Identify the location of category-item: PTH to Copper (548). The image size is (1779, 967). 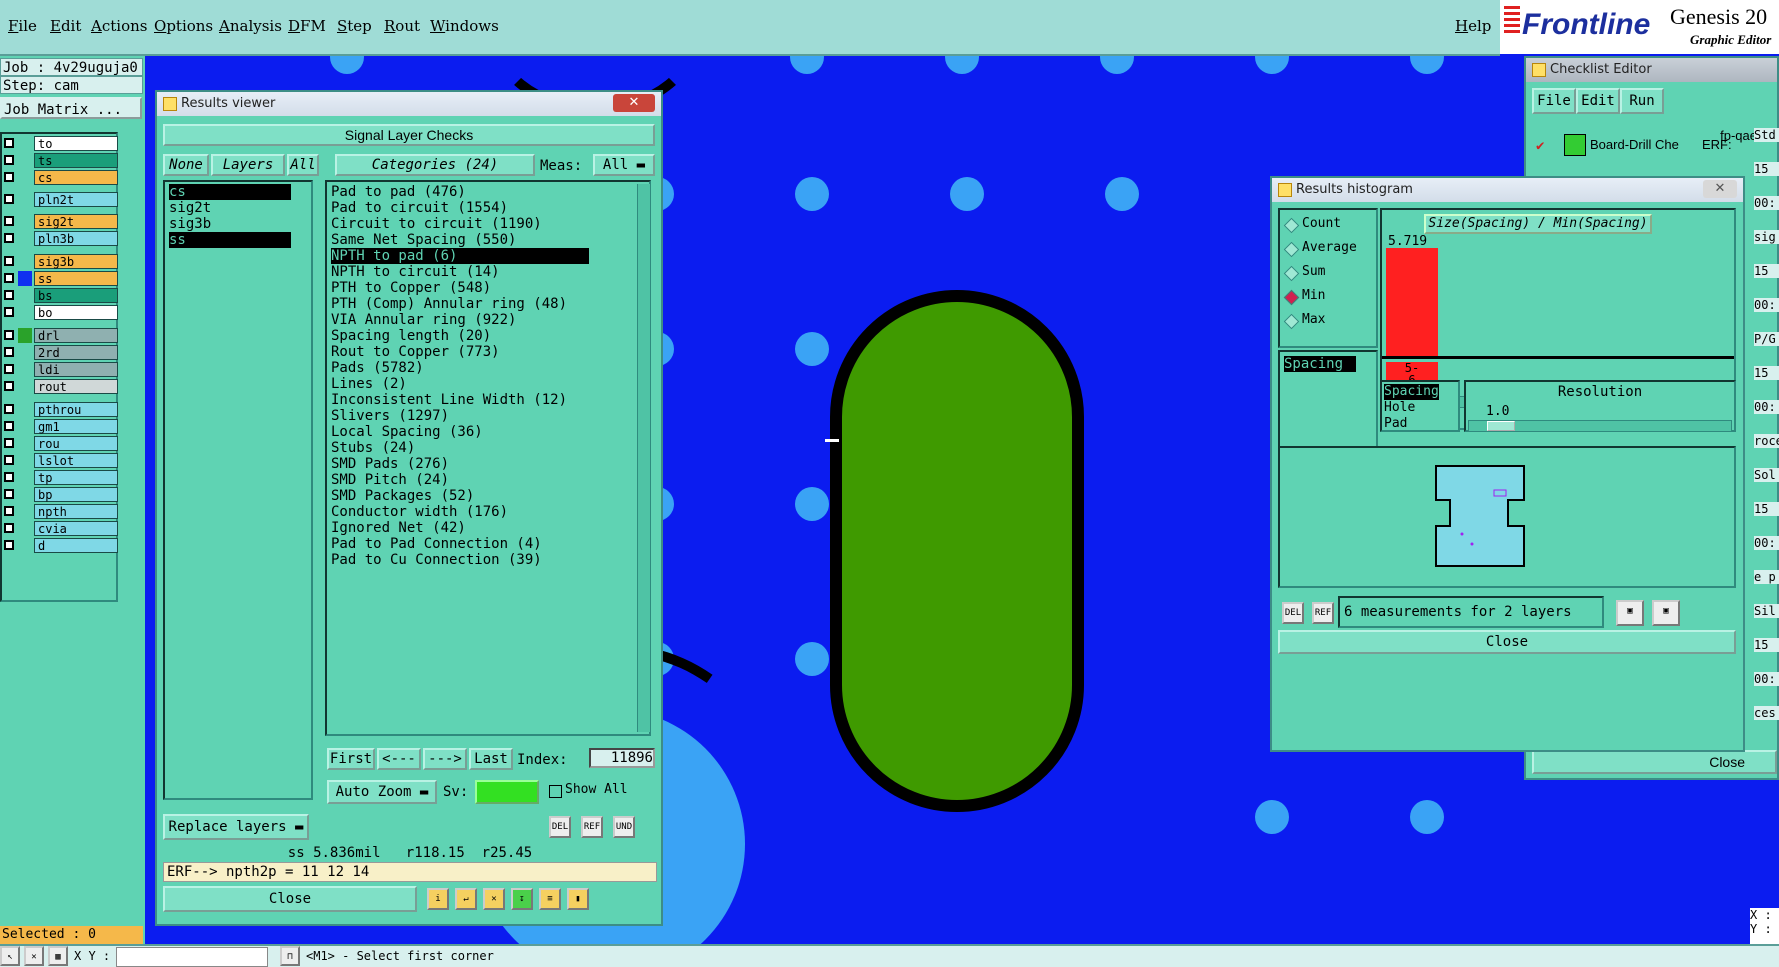
(460, 288).